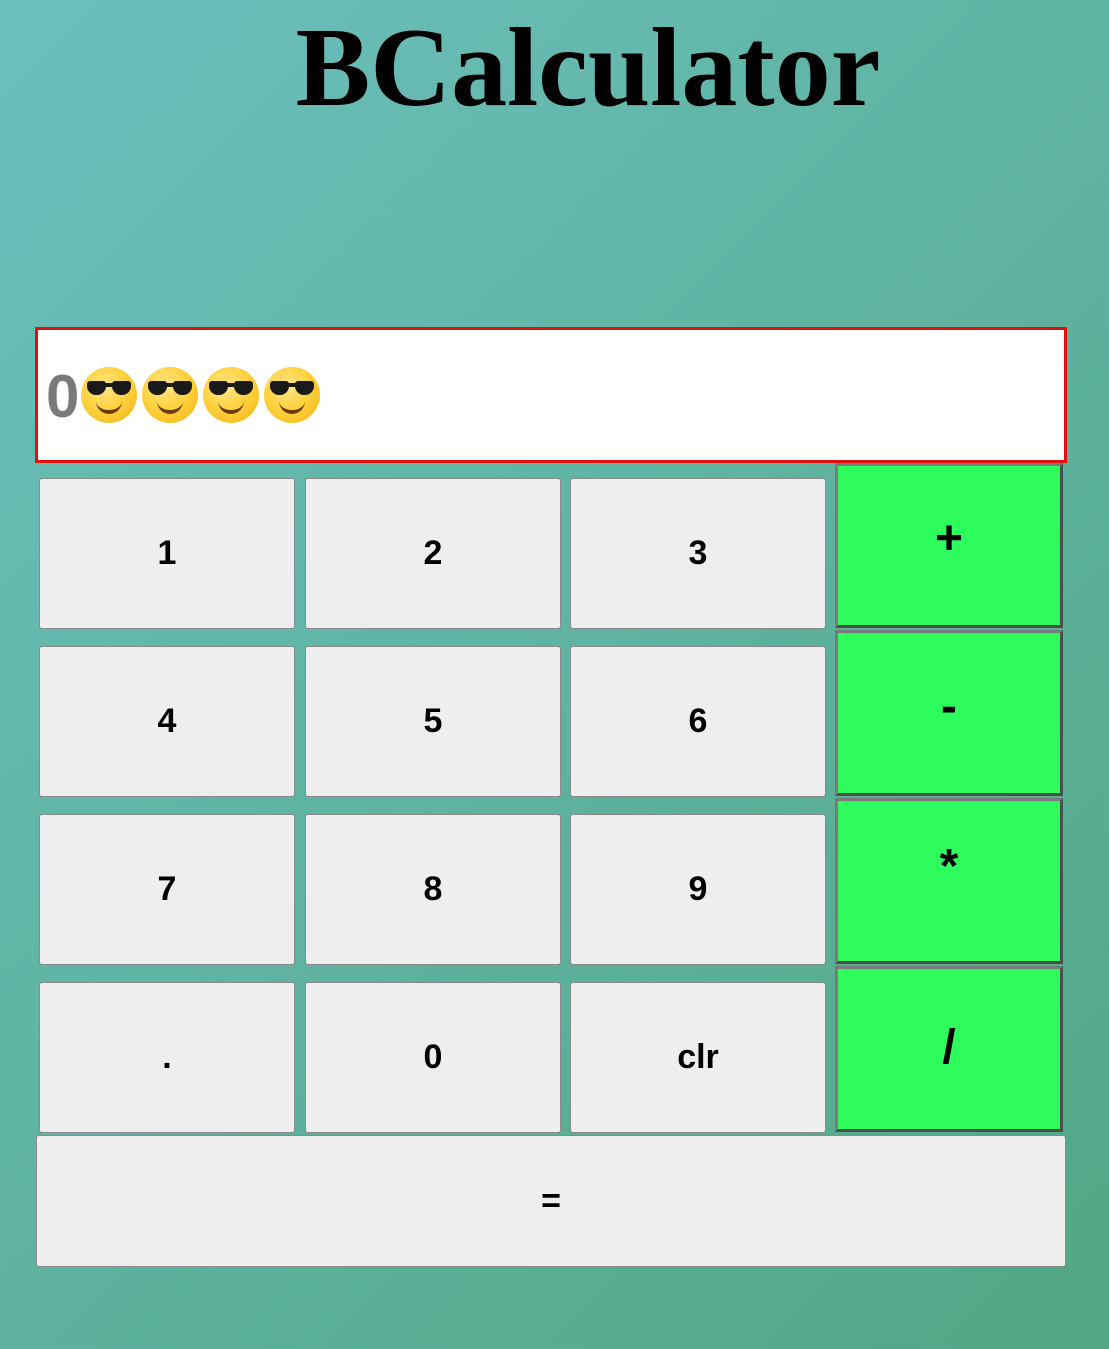 This screenshot has width=1109, height=1349. I want to click on display-content: 0, so click(184, 395).